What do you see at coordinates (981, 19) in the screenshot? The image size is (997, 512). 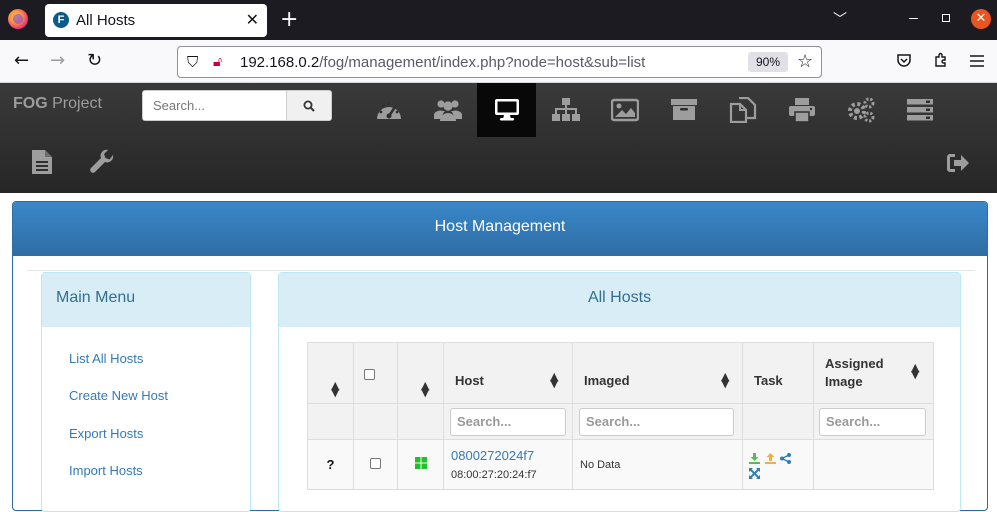 I see `window-close-icon: ✕` at bounding box center [981, 19].